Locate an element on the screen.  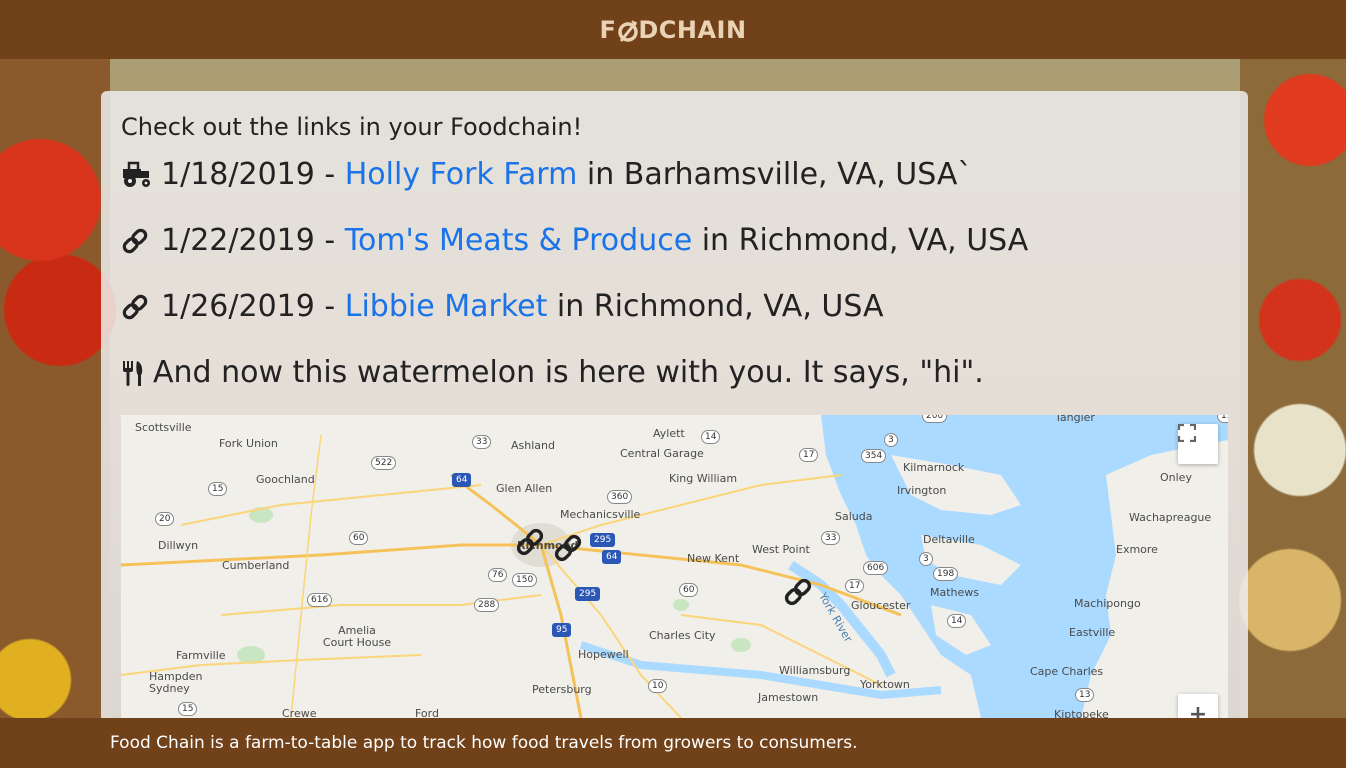
map-label-town: Deltaville is located at coordinates (949, 539).